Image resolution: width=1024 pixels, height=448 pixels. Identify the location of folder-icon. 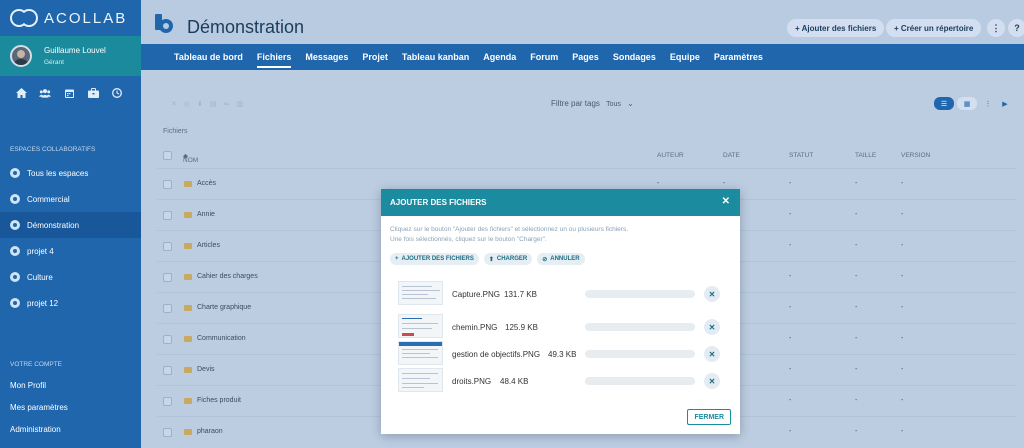
(188, 308).